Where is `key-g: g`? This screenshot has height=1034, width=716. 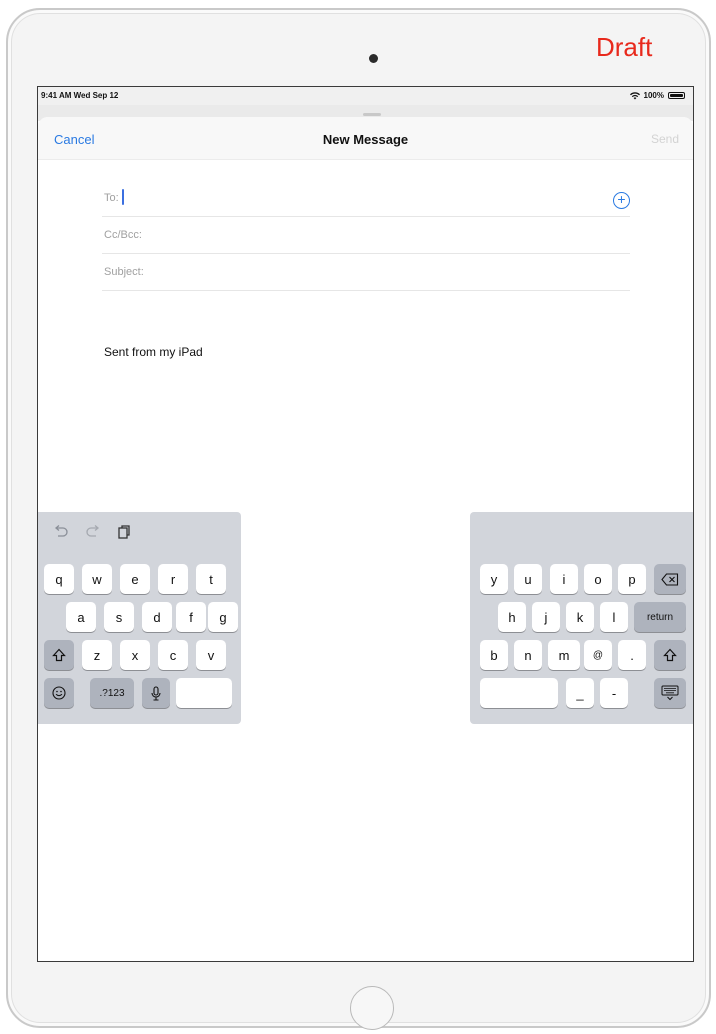 key-g: g is located at coordinates (223, 617).